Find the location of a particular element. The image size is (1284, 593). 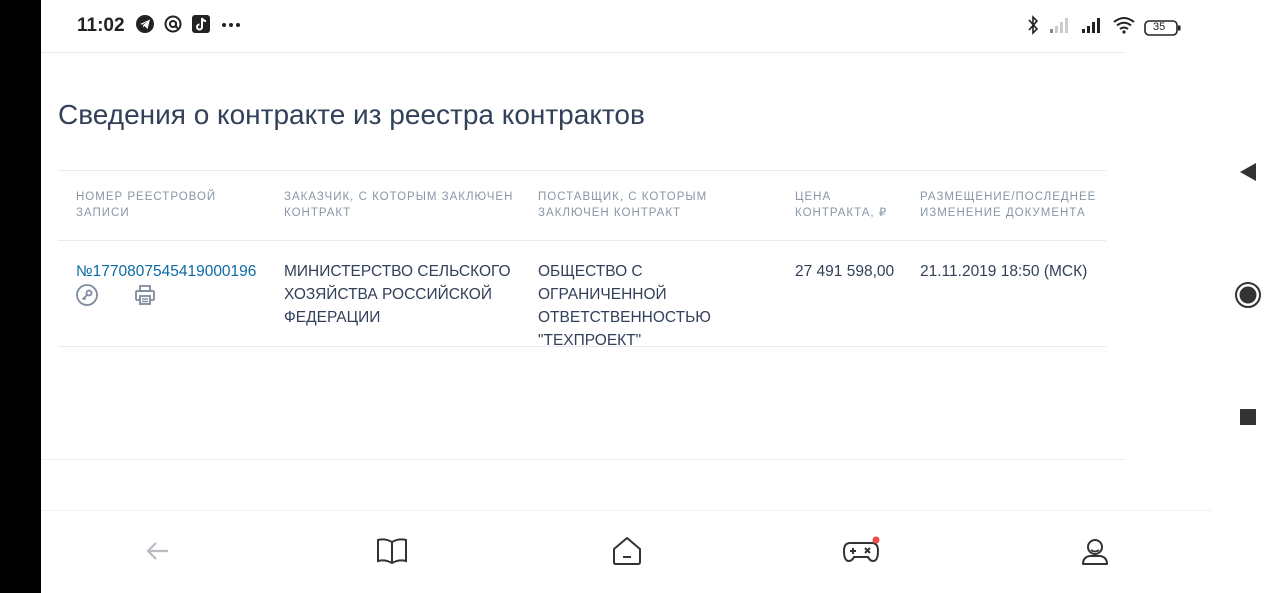

telegram-icon is located at coordinates (145, 26).